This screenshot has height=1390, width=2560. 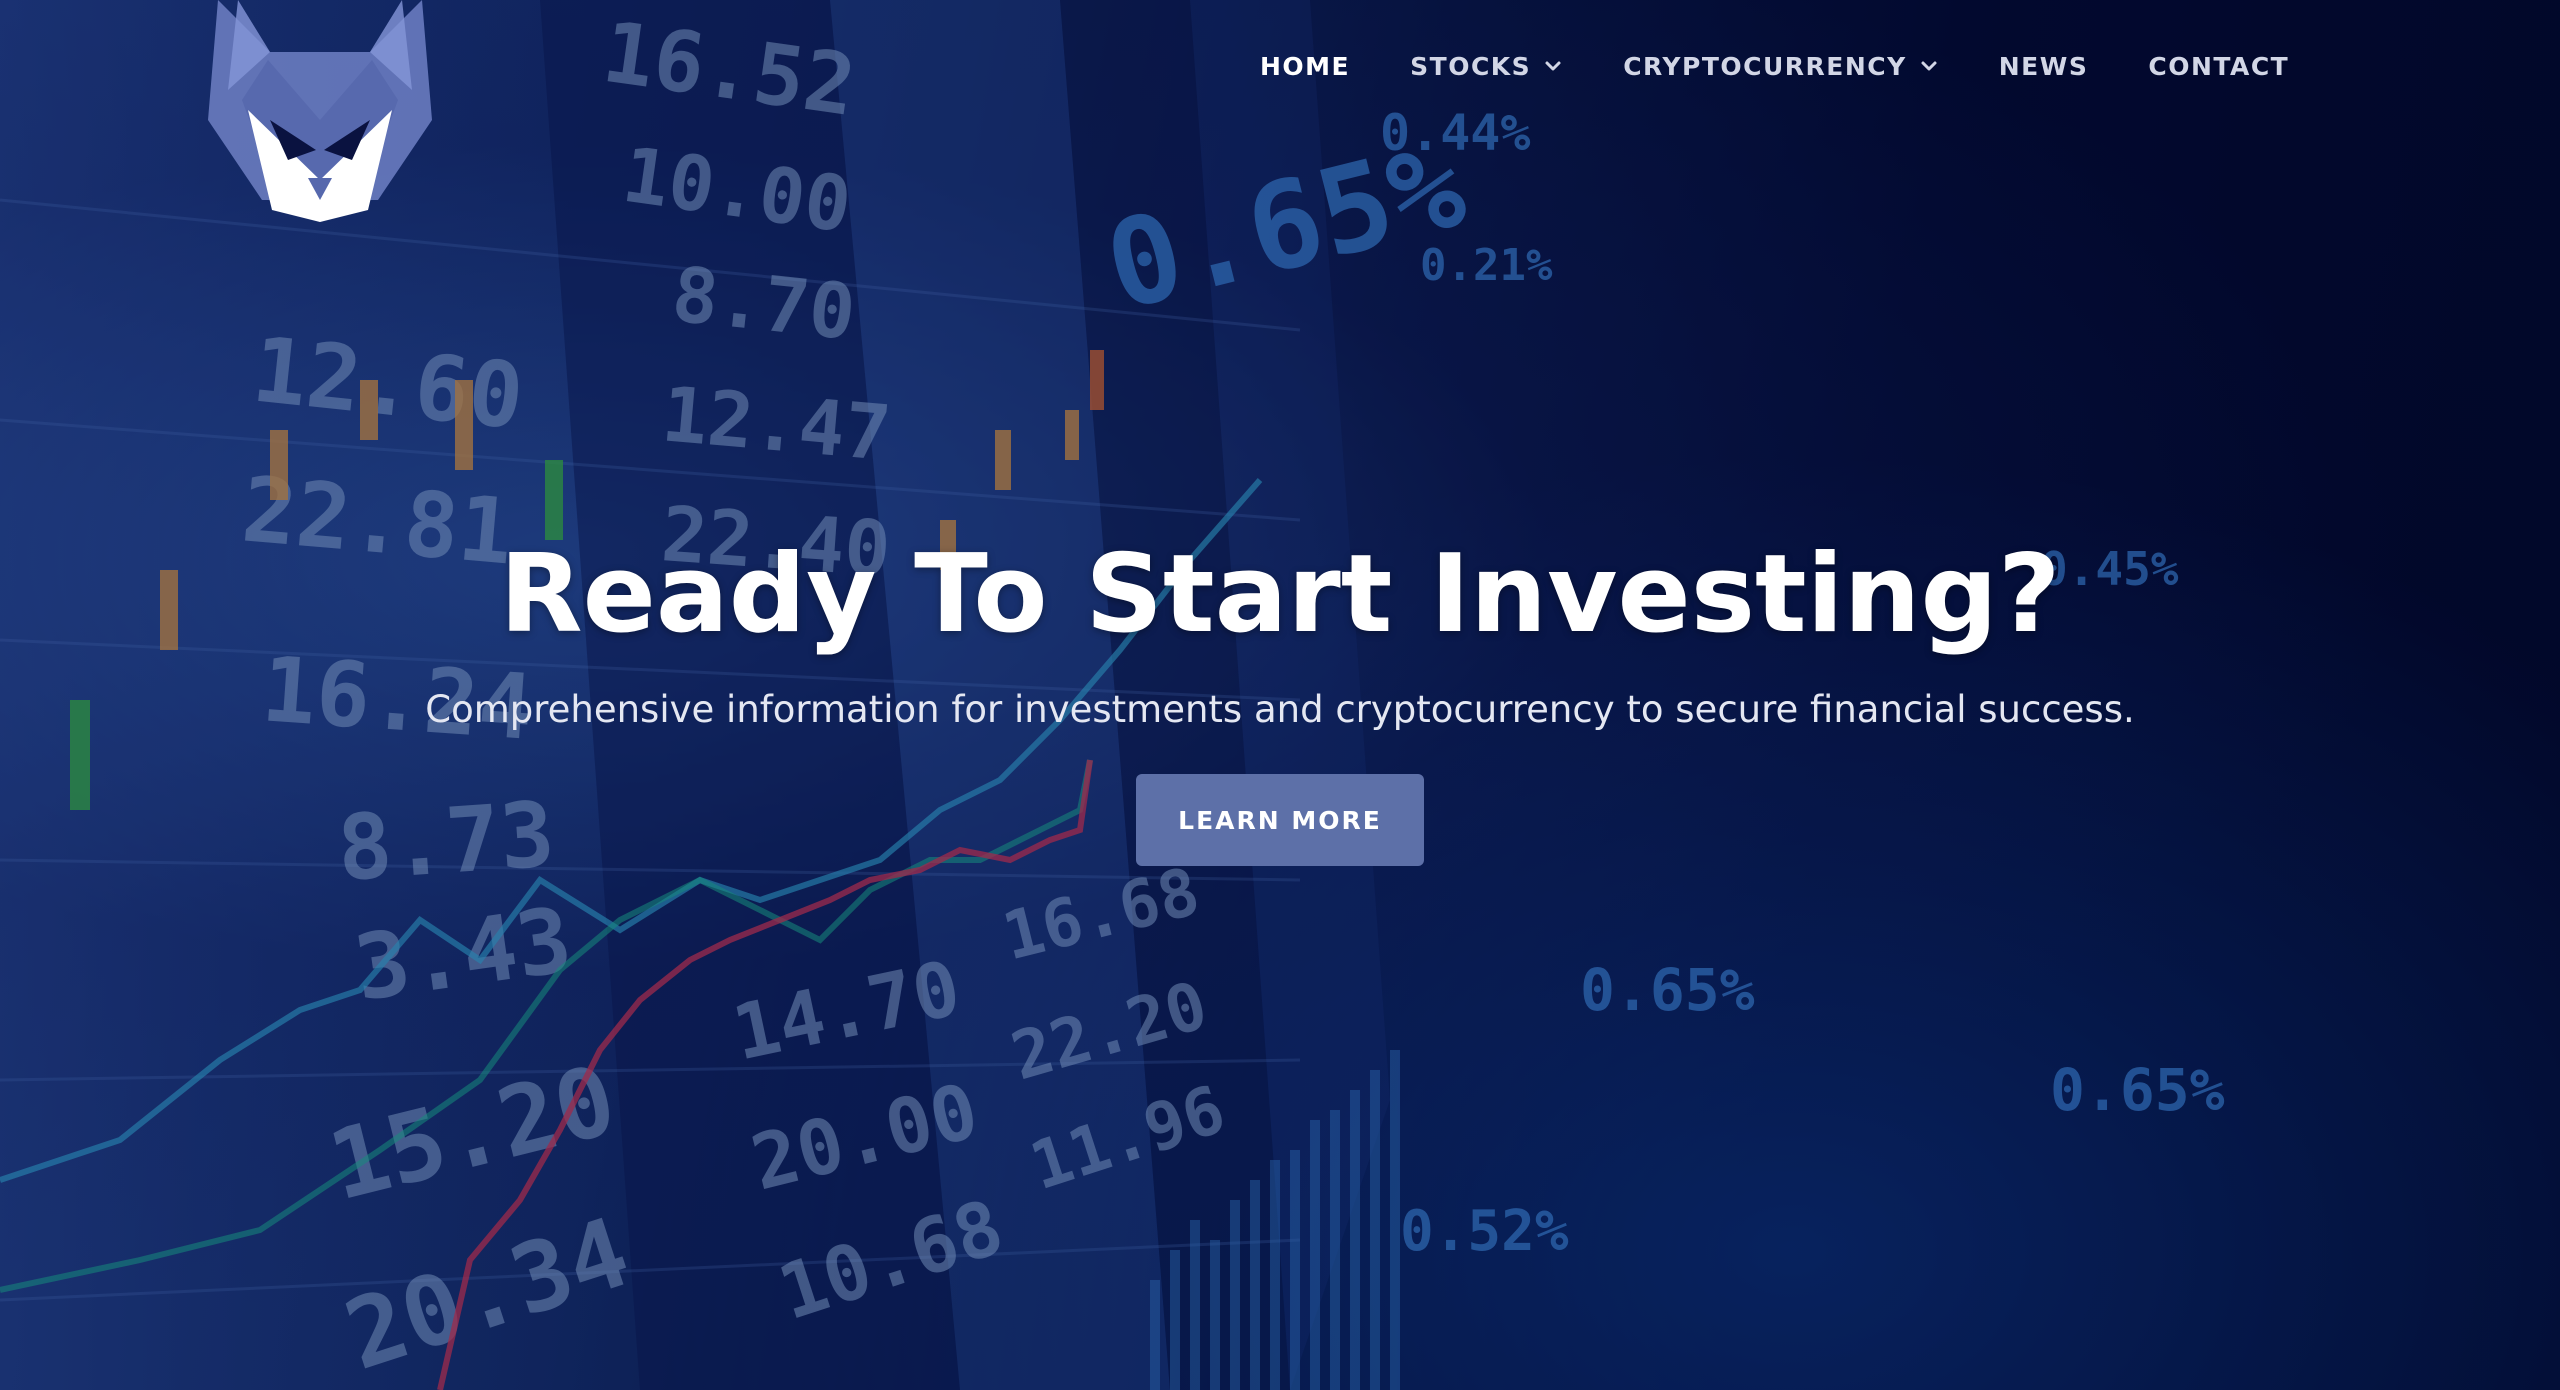 I want to click on hero-title: Ready To Start Investing?, so click(x=1280, y=594).